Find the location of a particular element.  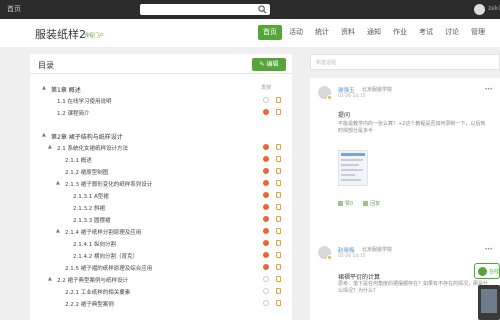

nav-tab: 讨论 is located at coordinates (452, 32).